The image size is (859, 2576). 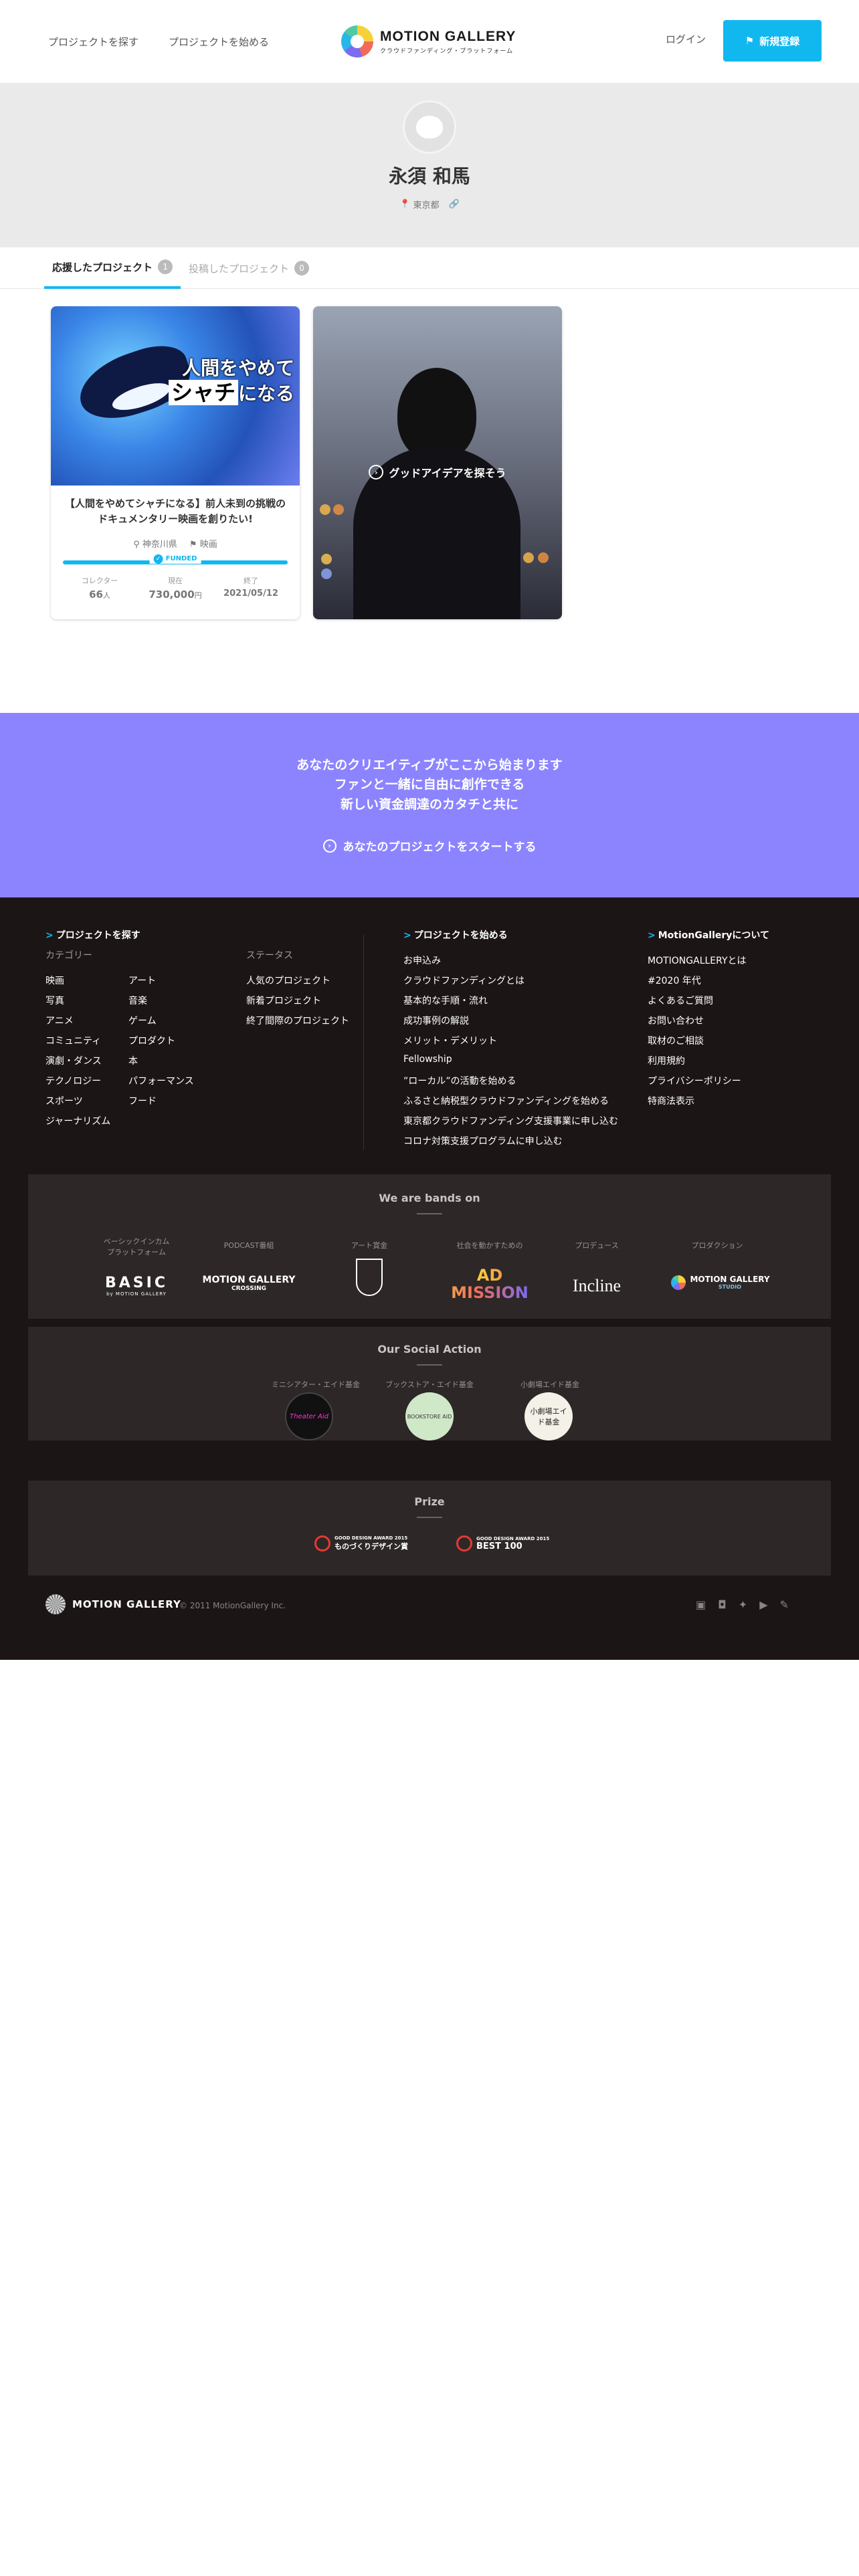 I want to click on footer-category-link: 音楽, so click(x=137, y=1000).